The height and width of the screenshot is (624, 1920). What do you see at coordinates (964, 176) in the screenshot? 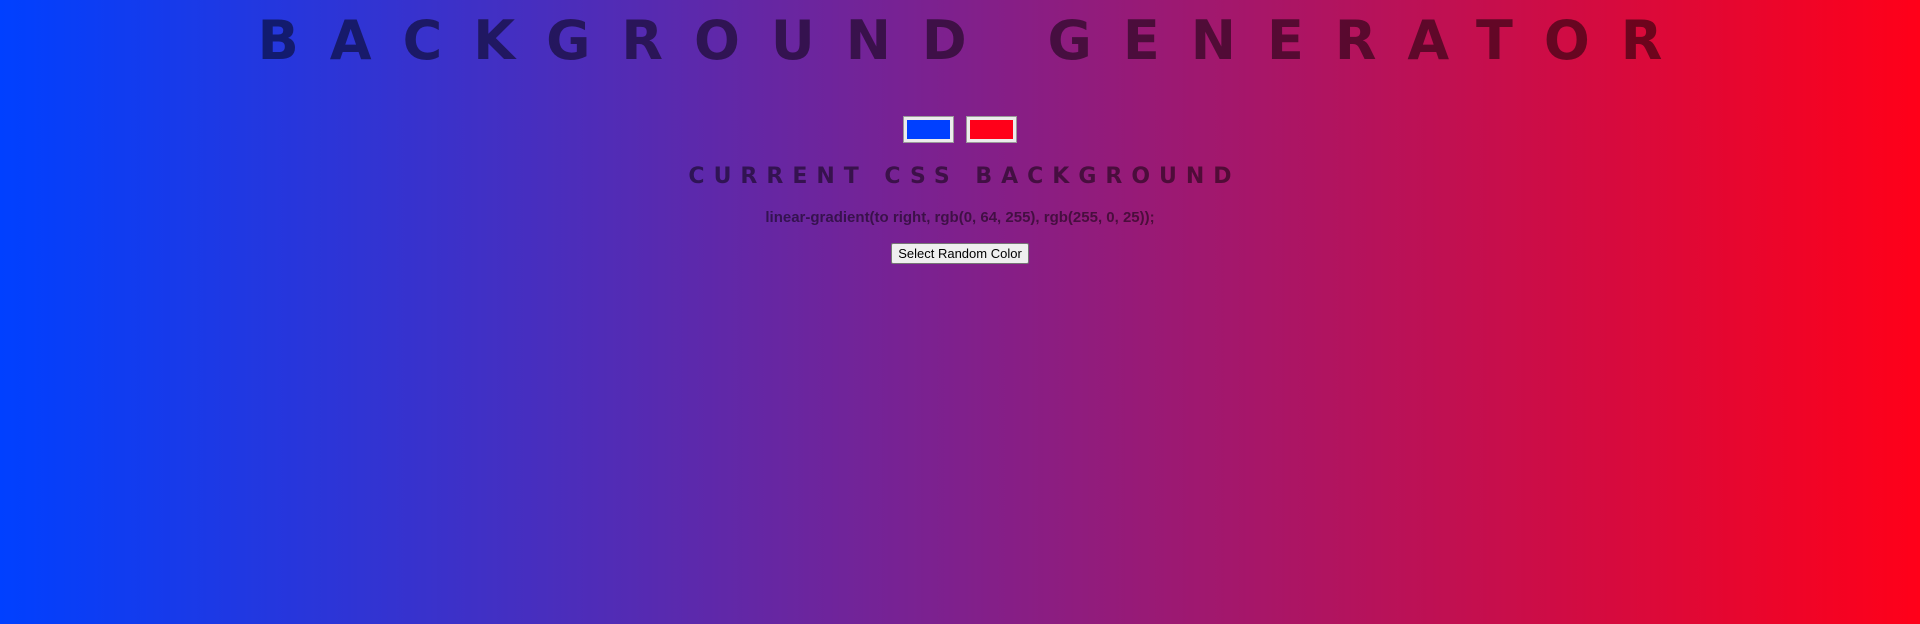
I see `css-background-heading: CURRENT CSS BACKGROUND` at bounding box center [964, 176].